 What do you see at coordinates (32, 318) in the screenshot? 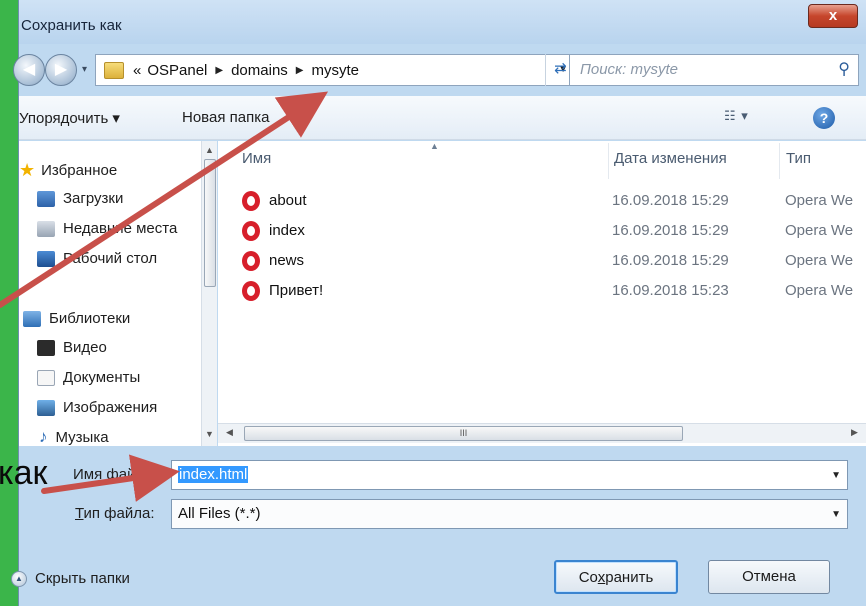
I see `libraries-icon` at bounding box center [32, 318].